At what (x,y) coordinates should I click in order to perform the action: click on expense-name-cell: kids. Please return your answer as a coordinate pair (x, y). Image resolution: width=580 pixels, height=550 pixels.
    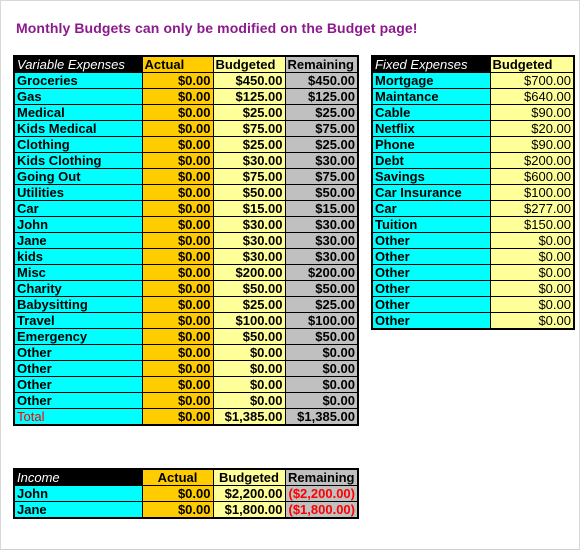
    Looking at the image, I should click on (78, 256).